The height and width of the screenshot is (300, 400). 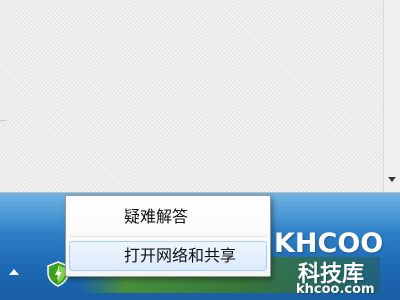 What do you see at coordinates (334, 262) in the screenshot?
I see `watermark: KHCOO 科技库 khcoo.com` at bounding box center [334, 262].